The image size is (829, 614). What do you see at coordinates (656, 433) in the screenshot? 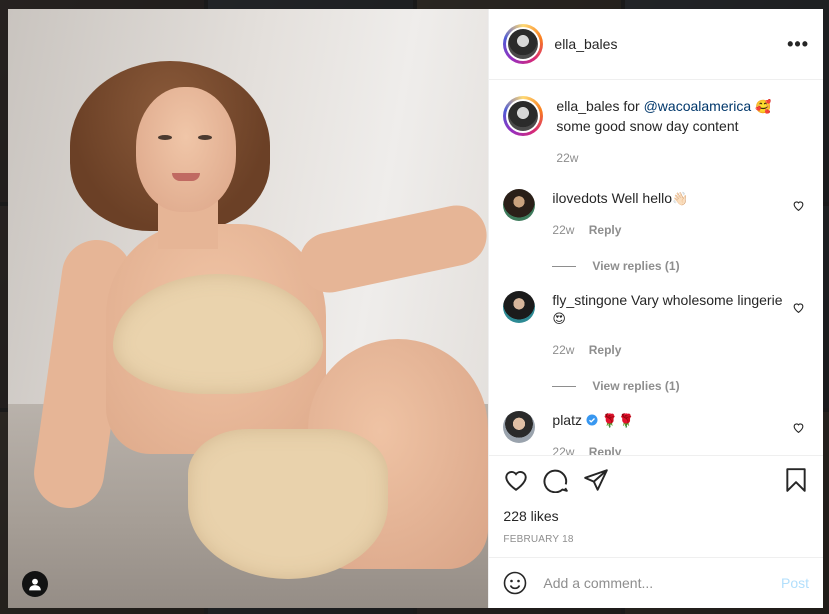
I see `comment-item: platz 🌹🌹 22w Reply` at bounding box center [656, 433].